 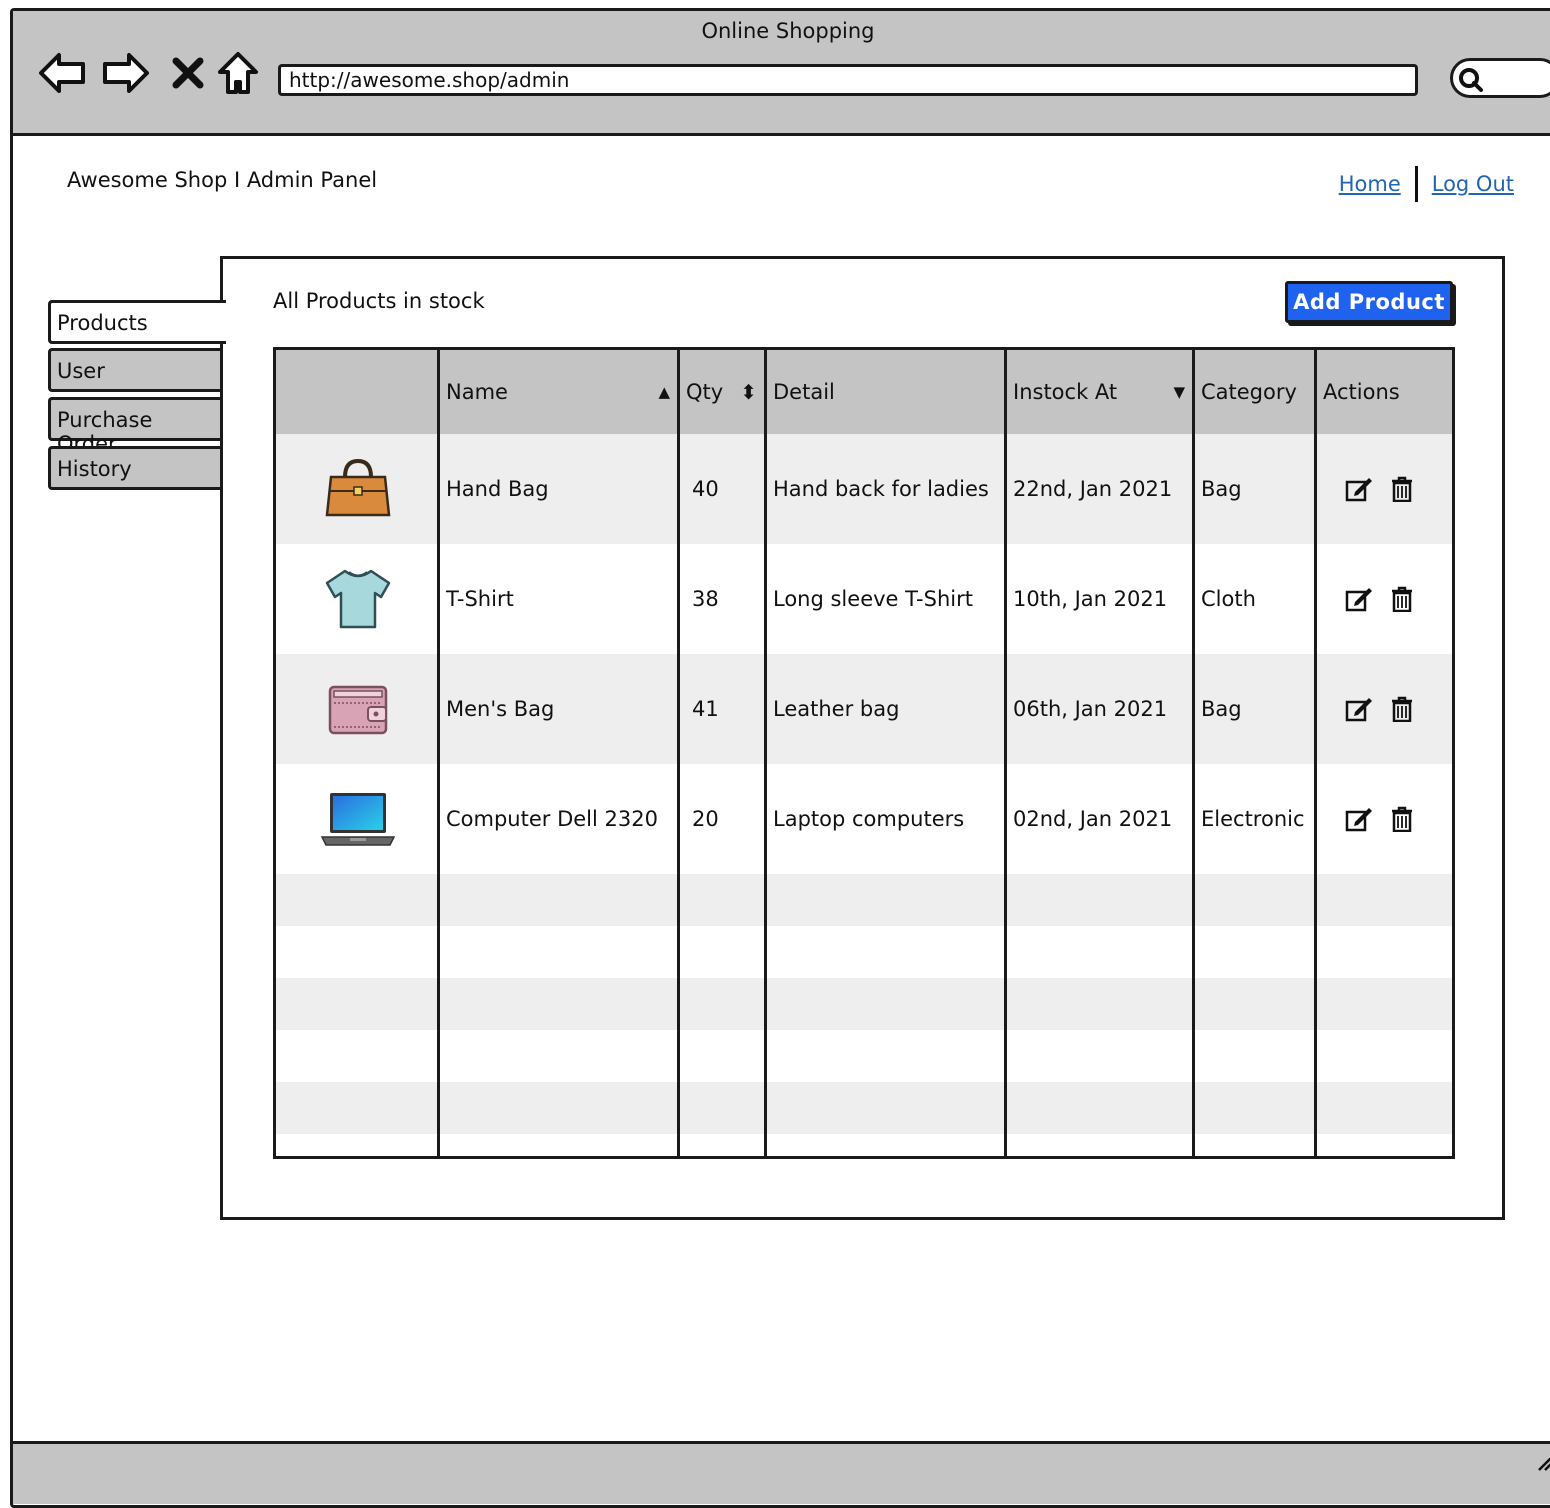 I want to click on column-header-detail-label: Detail, so click(x=804, y=392).